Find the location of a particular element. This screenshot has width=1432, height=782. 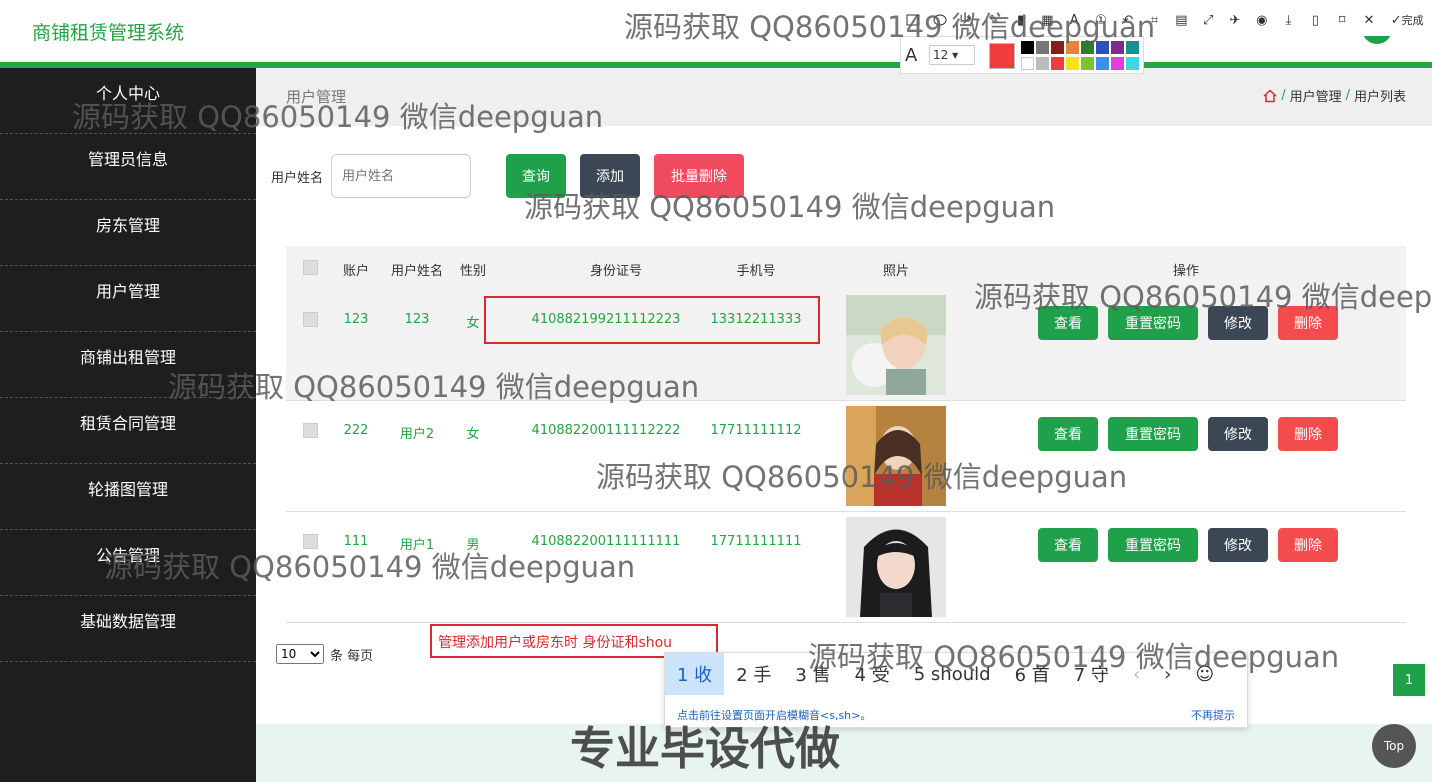

sidebar-item-label: 用户管理 is located at coordinates (127, 291).